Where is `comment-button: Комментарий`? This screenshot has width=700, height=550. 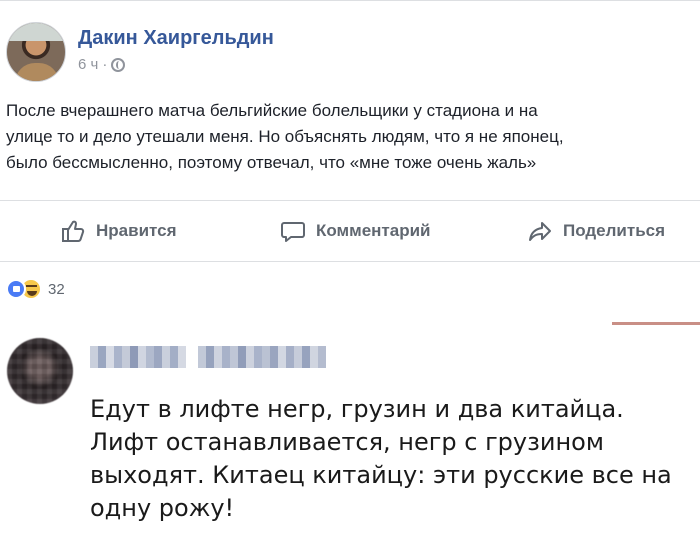 comment-button: Комментарий is located at coordinates (355, 231).